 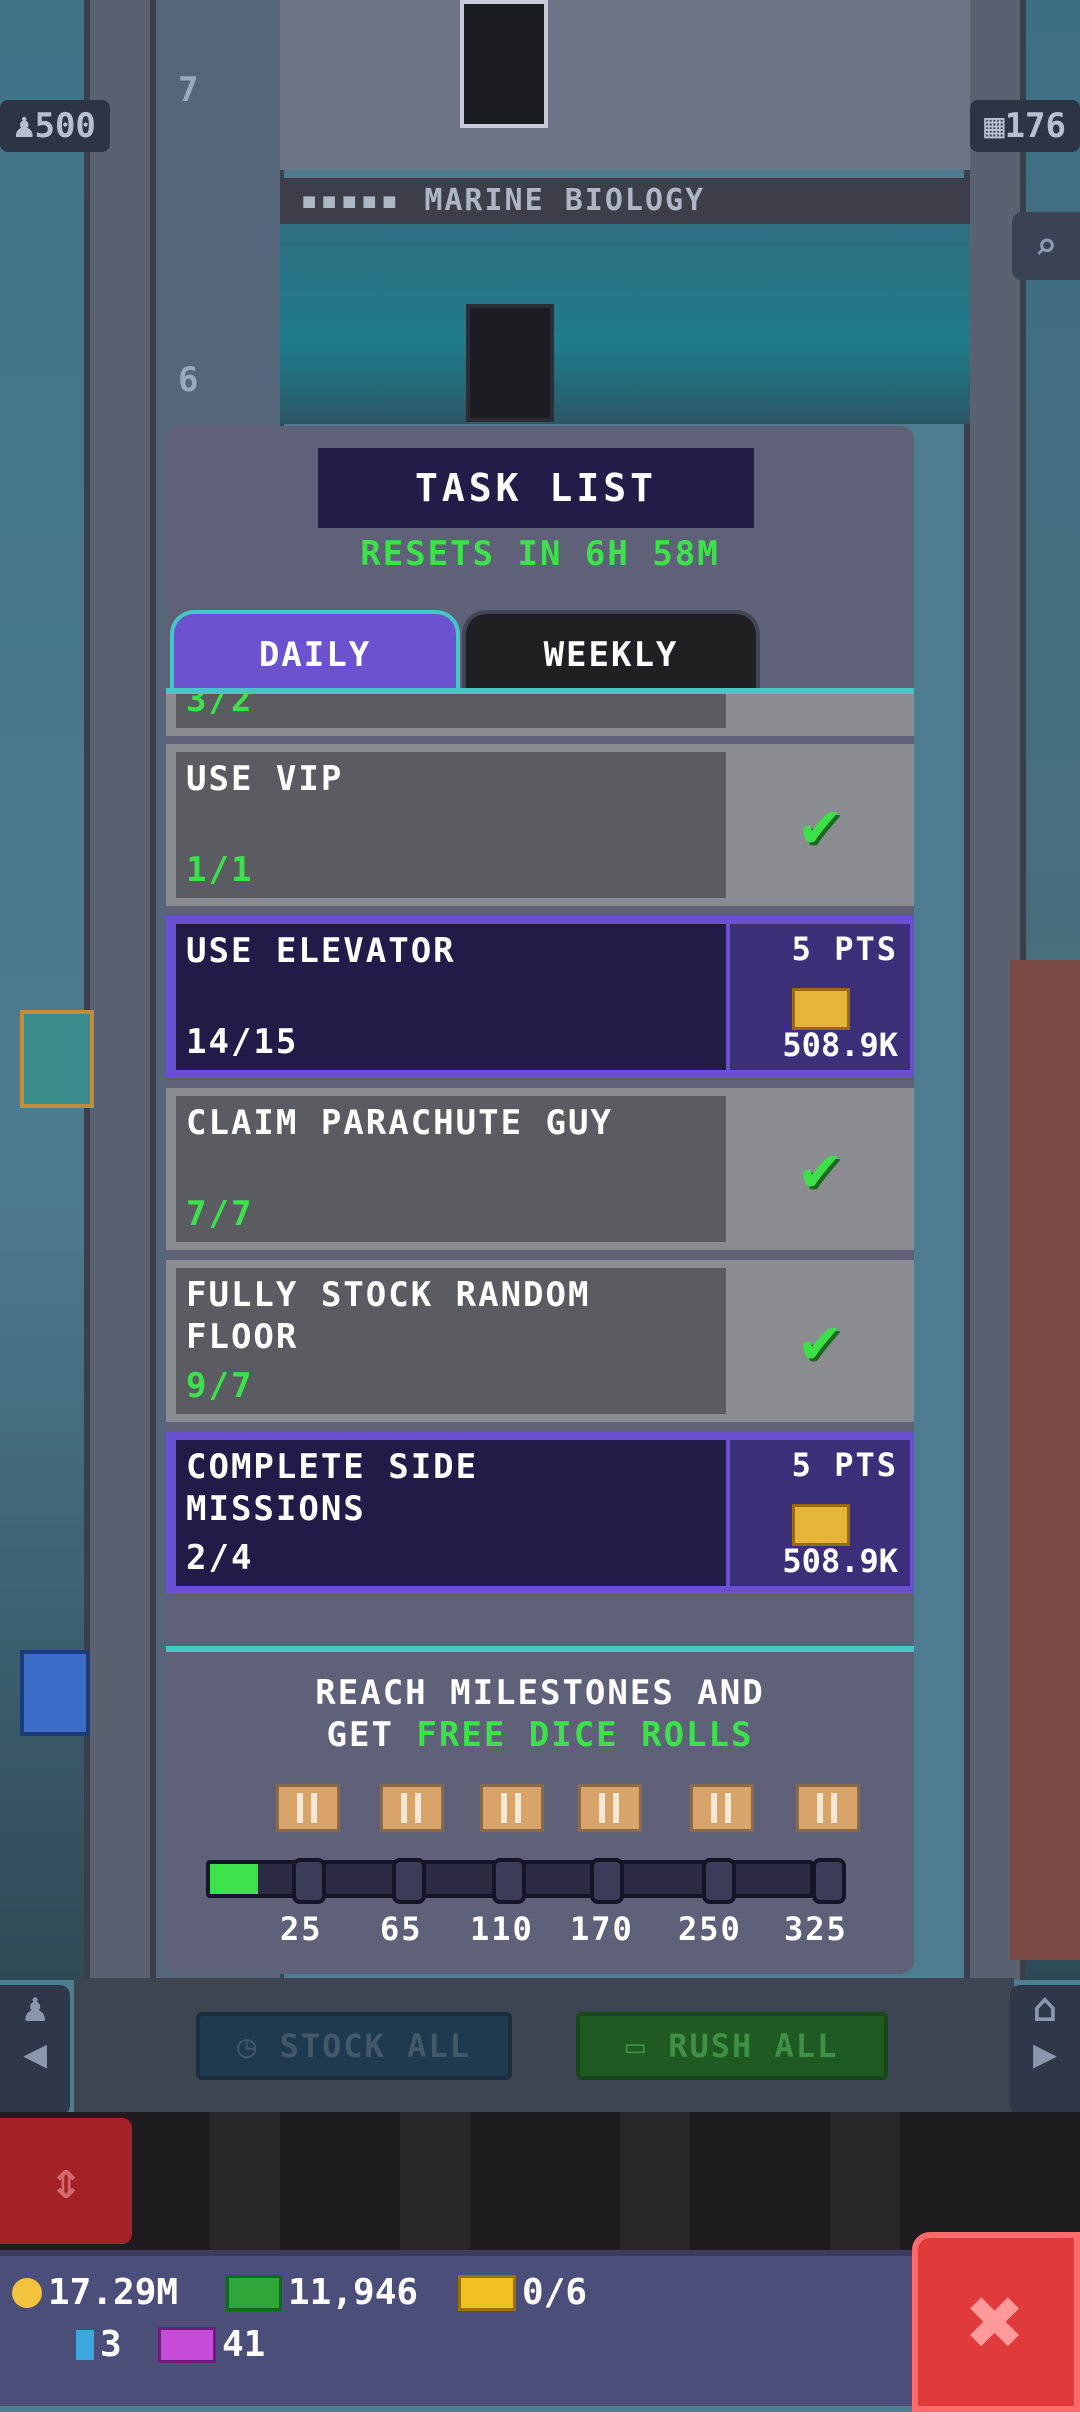 I want to click on close-icon: ✖, so click(x=996, y=2322).